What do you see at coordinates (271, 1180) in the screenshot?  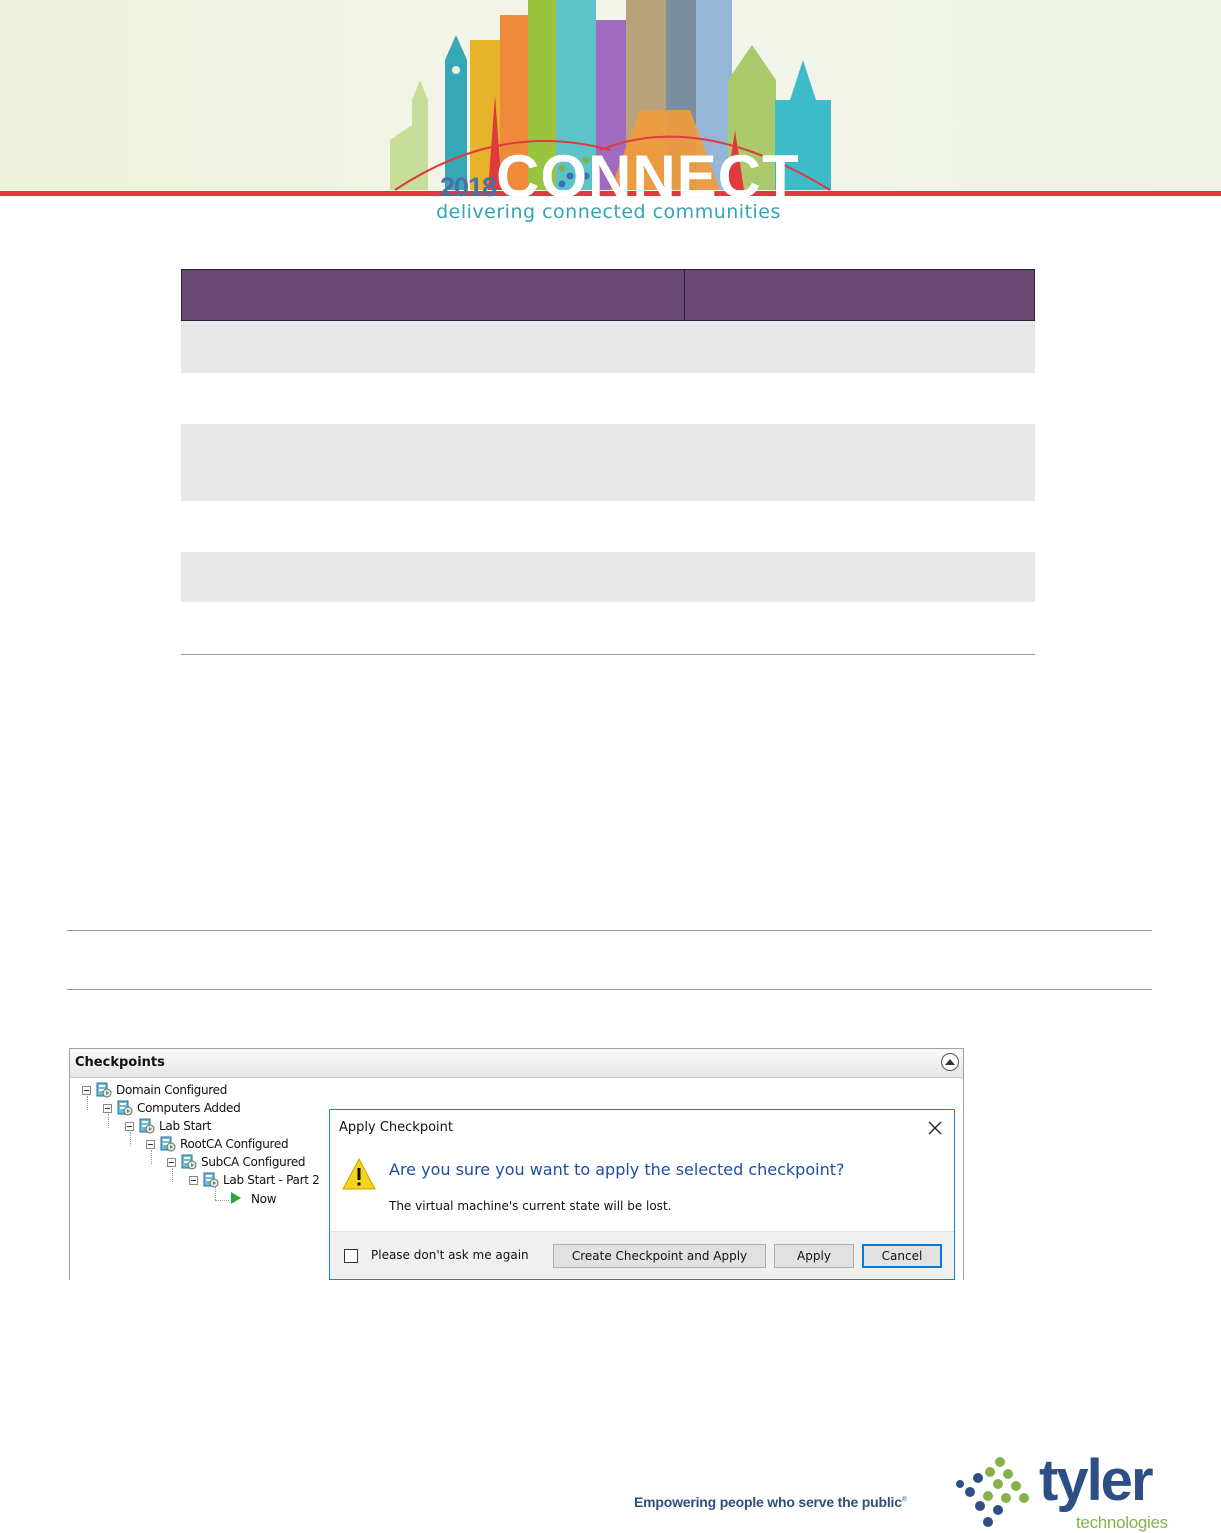 I see `tree-item-label: Lab Start - Part 2` at bounding box center [271, 1180].